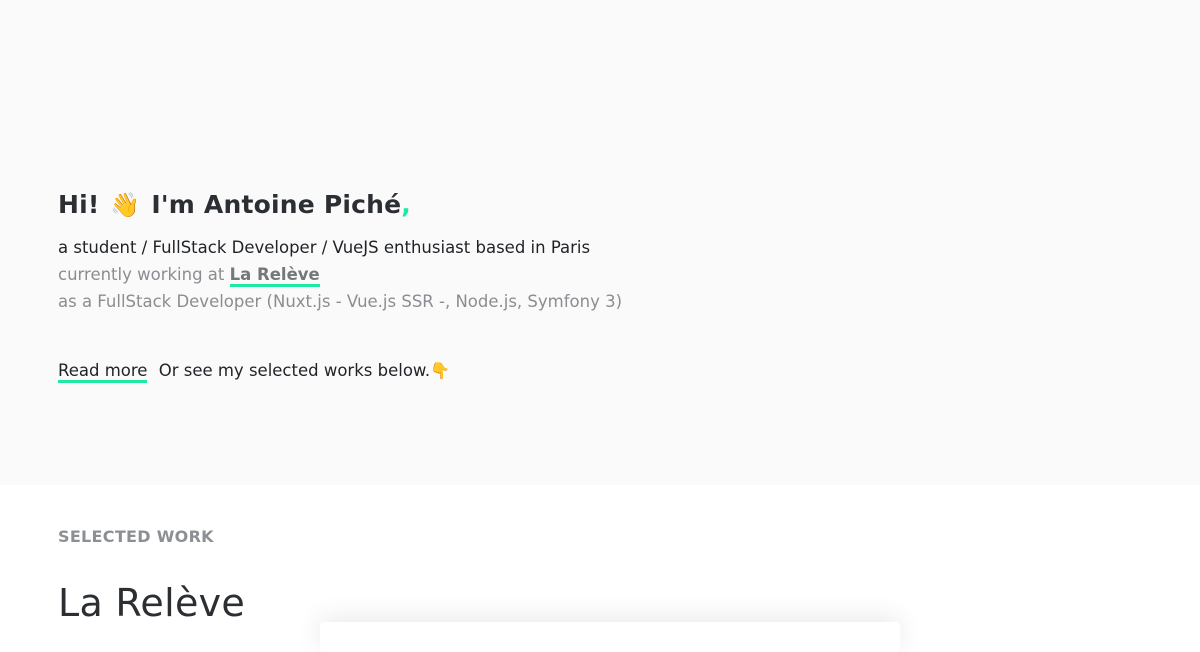 This screenshot has height=652, width=1200. Describe the element at coordinates (79, 204) in the screenshot. I see `greeting-prefix: Hi!` at that location.